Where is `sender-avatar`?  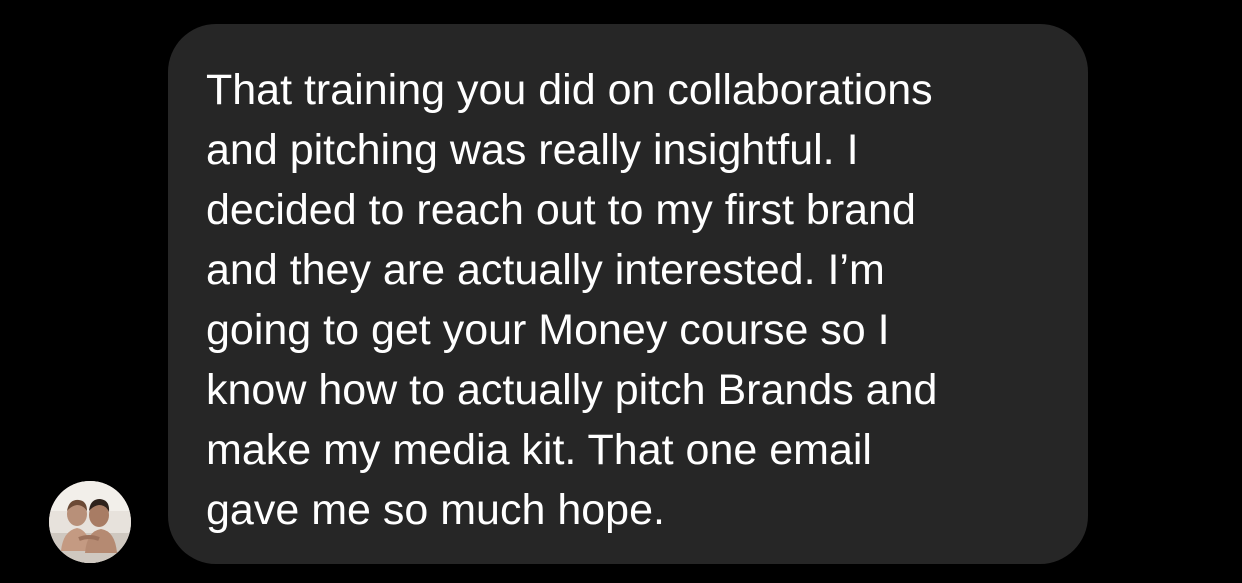
sender-avatar is located at coordinates (90, 522).